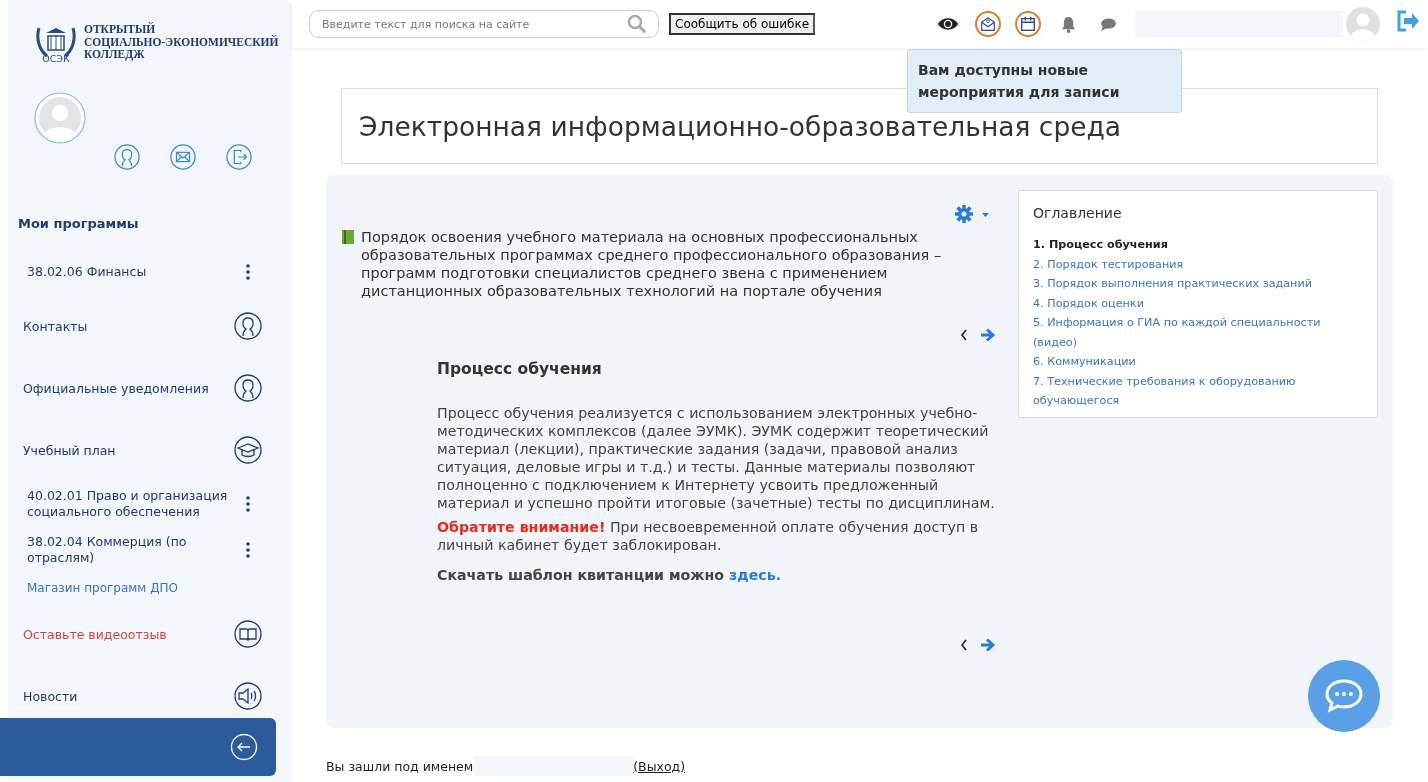 The width and height of the screenshot is (1428, 782). What do you see at coordinates (972, 214) in the screenshot?
I see `settings-icon` at bounding box center [972, 214].